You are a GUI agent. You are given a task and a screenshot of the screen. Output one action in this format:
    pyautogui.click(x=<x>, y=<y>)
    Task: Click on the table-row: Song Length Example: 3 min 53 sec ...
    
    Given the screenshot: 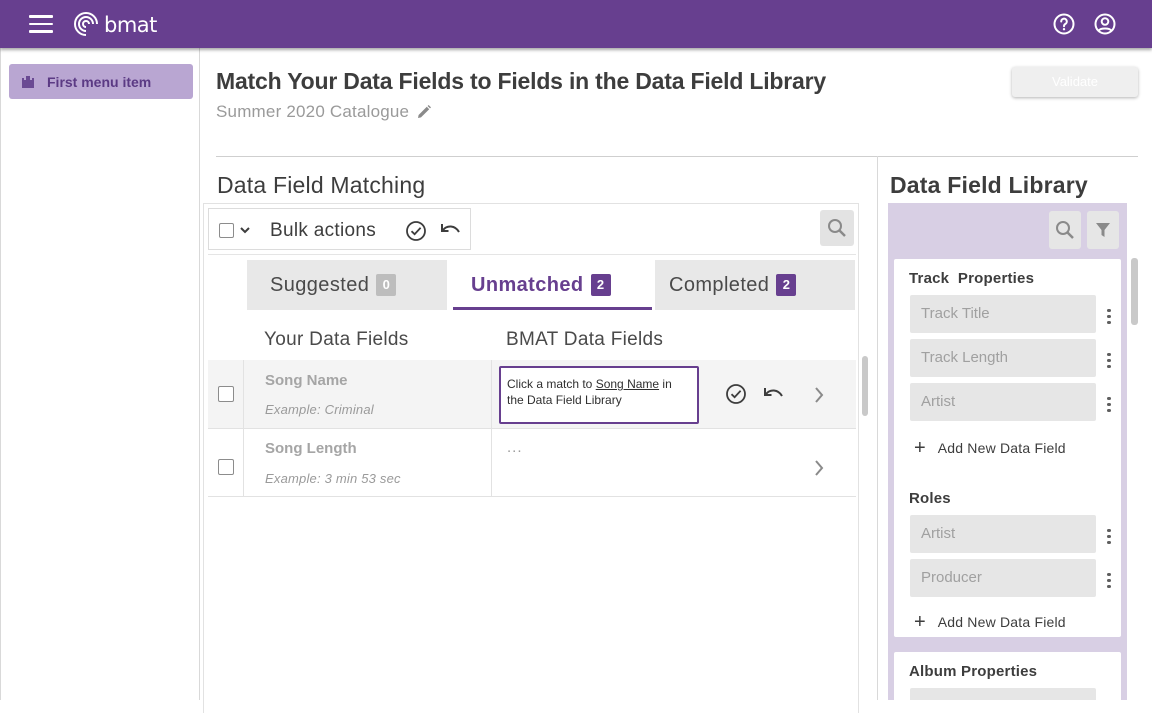 What is the action you would take?
    pyautogui.click(x=532, y=463)
    